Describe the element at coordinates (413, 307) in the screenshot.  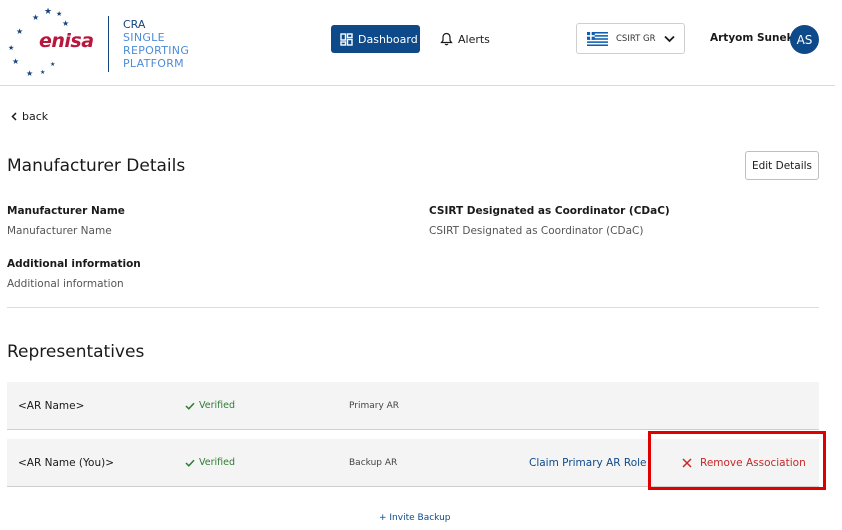
I see `section-divider` at that location.